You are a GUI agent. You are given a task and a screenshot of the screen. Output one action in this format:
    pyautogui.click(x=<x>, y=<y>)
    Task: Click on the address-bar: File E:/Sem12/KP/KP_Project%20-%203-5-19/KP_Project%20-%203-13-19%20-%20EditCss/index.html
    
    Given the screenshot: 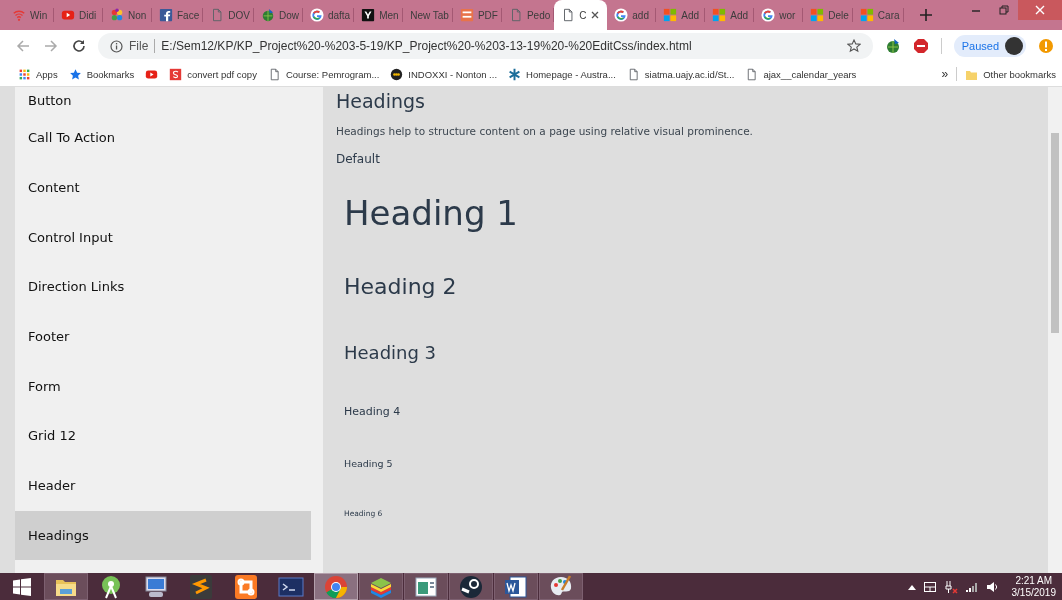 What is the action you would take?
    pyautogui.click(x=485, y=46)
    